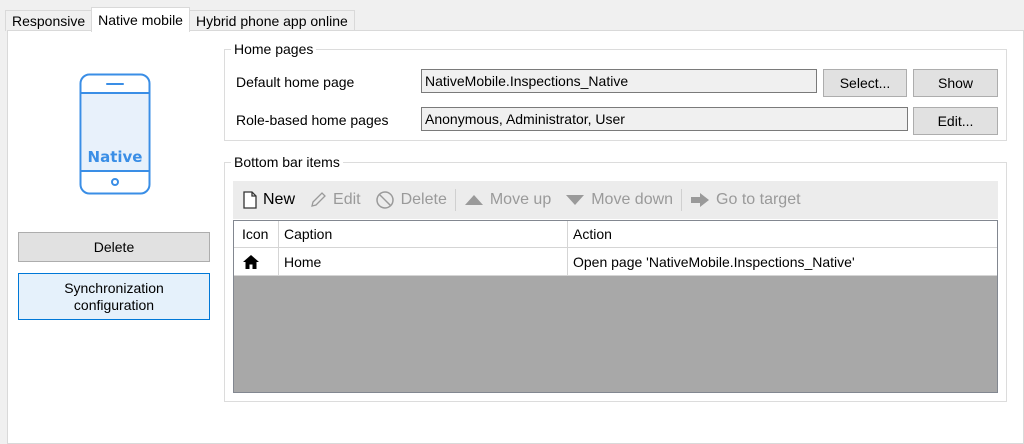 Image resolution: width=1024 pixels, height=444 pixels. What do you see at coordinates (251, 261) in the screenshot?
I see `home-icon` at bounding box center [251, 261].